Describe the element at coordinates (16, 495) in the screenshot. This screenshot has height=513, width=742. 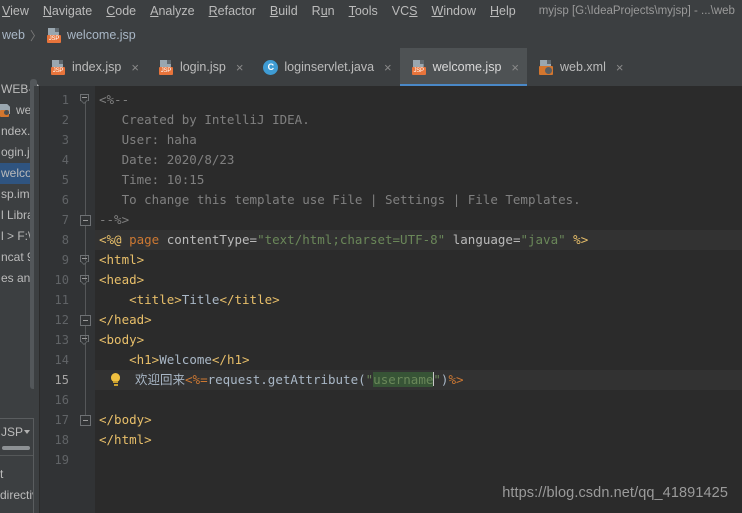
I see `autocomplete-item: directiv` at that location.